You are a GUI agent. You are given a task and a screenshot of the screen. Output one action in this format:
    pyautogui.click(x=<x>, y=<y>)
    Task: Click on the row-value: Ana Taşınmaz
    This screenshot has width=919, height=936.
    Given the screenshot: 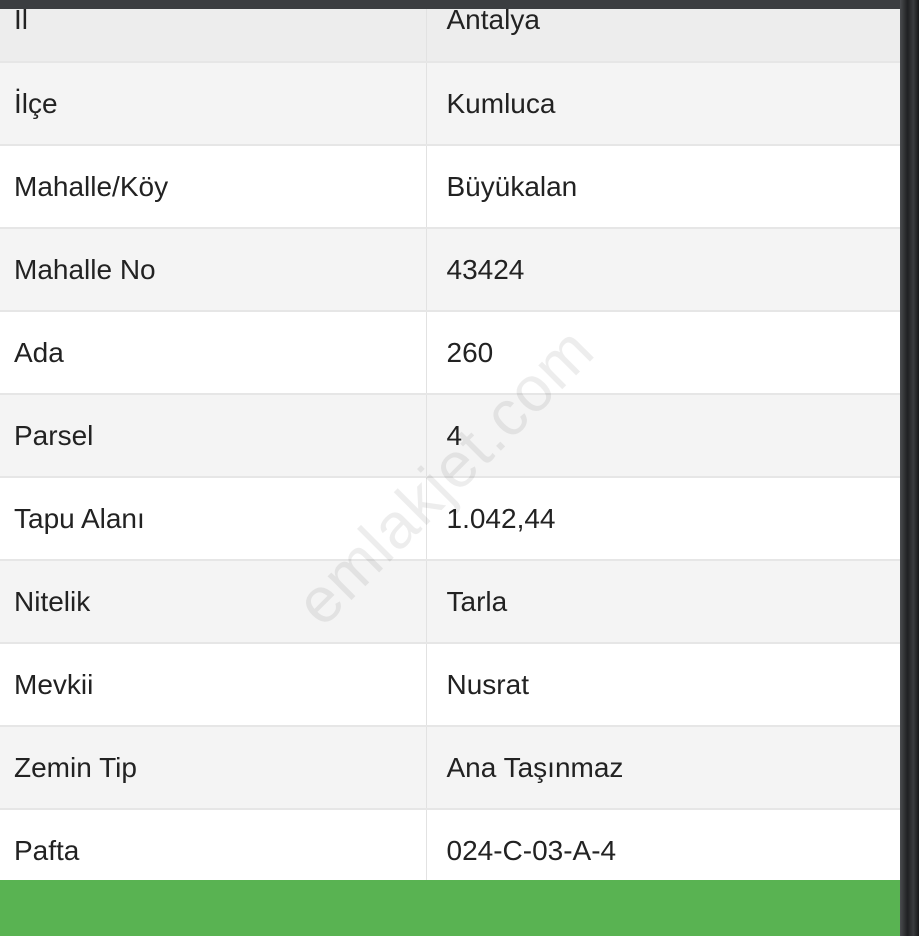 What is the action you would take?
    pyautogui.click(x=663, y=768)
    